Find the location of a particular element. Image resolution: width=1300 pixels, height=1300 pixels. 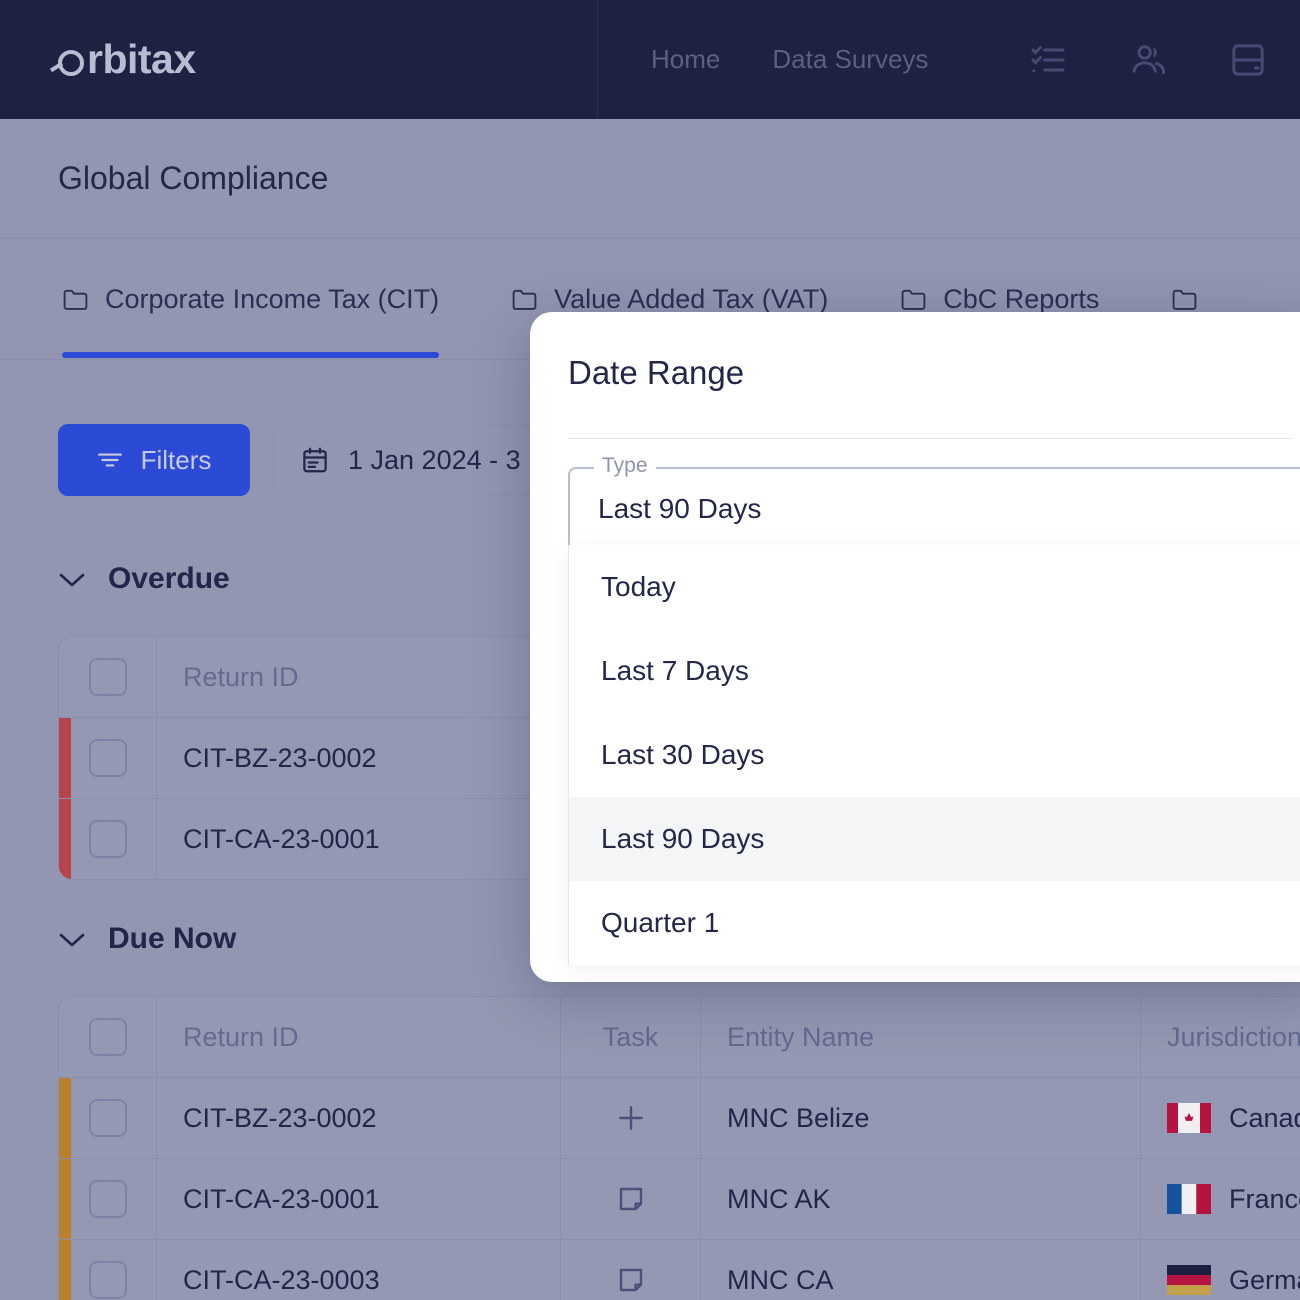

column-header-entity-name: Entity Name is located at coordinates (921, 1037).